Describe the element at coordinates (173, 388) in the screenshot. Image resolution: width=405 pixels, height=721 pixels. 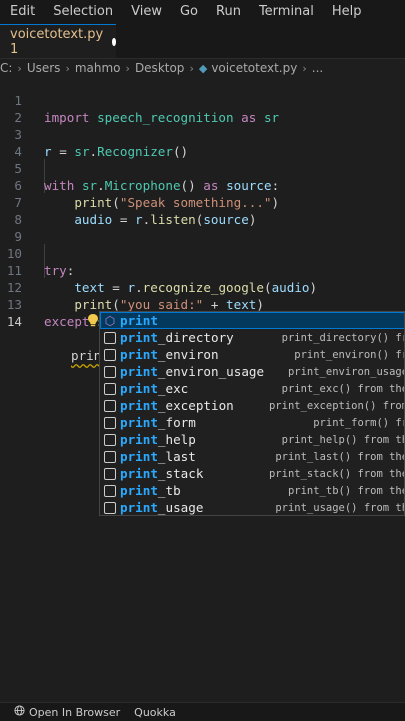
I see `suggestion-rest: _exc` at that location.